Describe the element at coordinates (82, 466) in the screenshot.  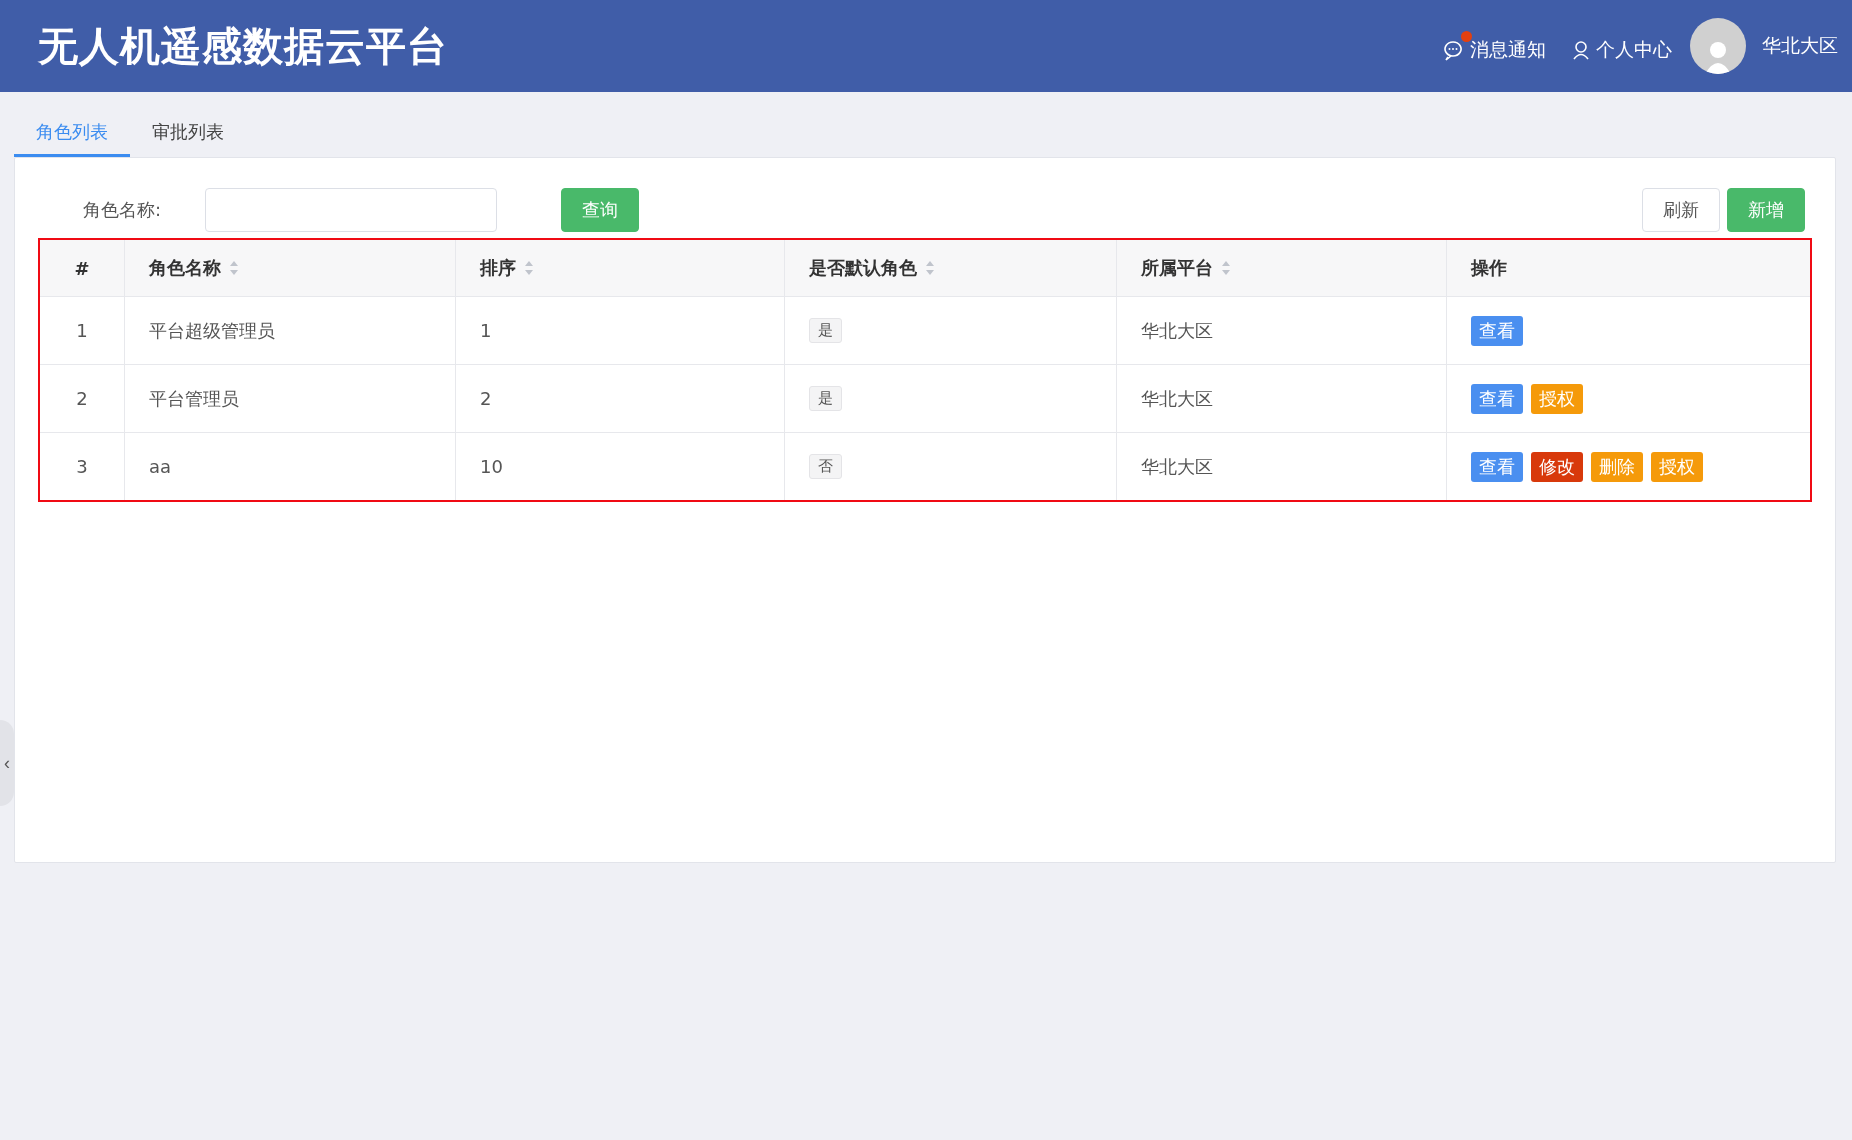
I see `table-cell: 3` at that location.